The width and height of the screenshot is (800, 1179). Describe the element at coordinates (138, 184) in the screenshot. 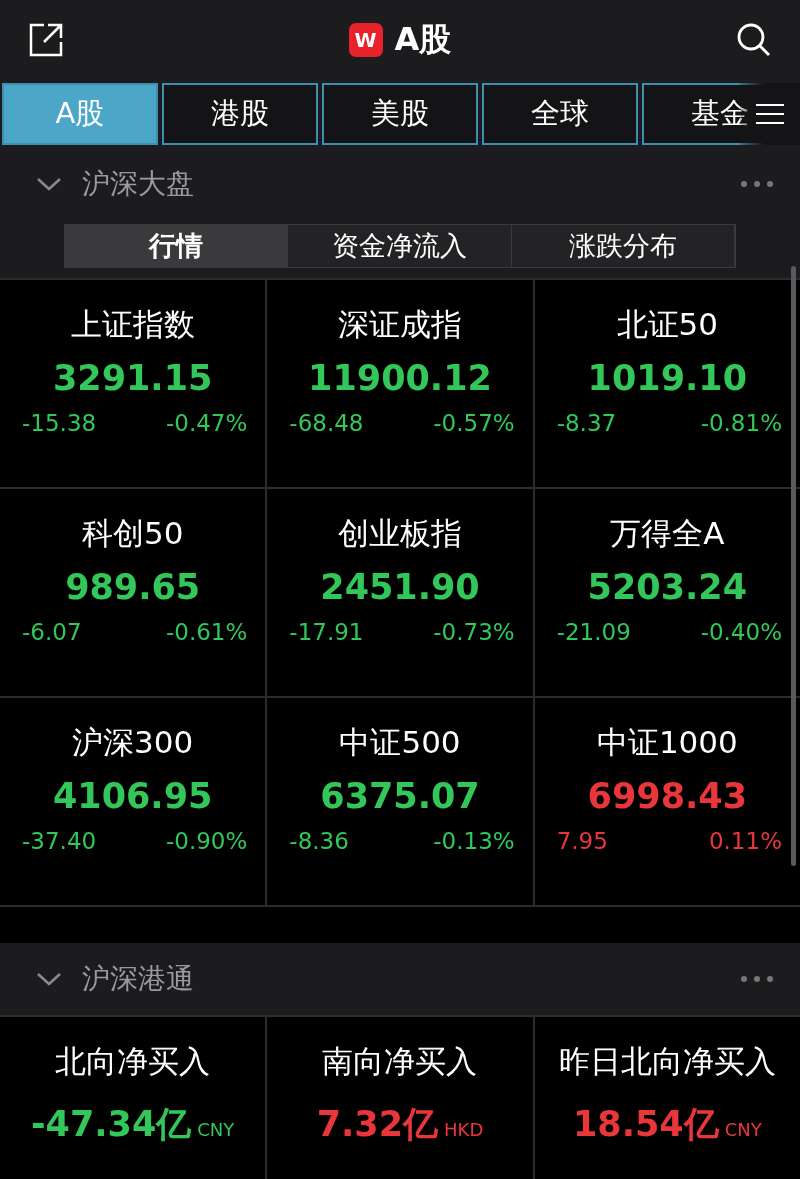

I see `section-title: 沪深大盘` at that location.